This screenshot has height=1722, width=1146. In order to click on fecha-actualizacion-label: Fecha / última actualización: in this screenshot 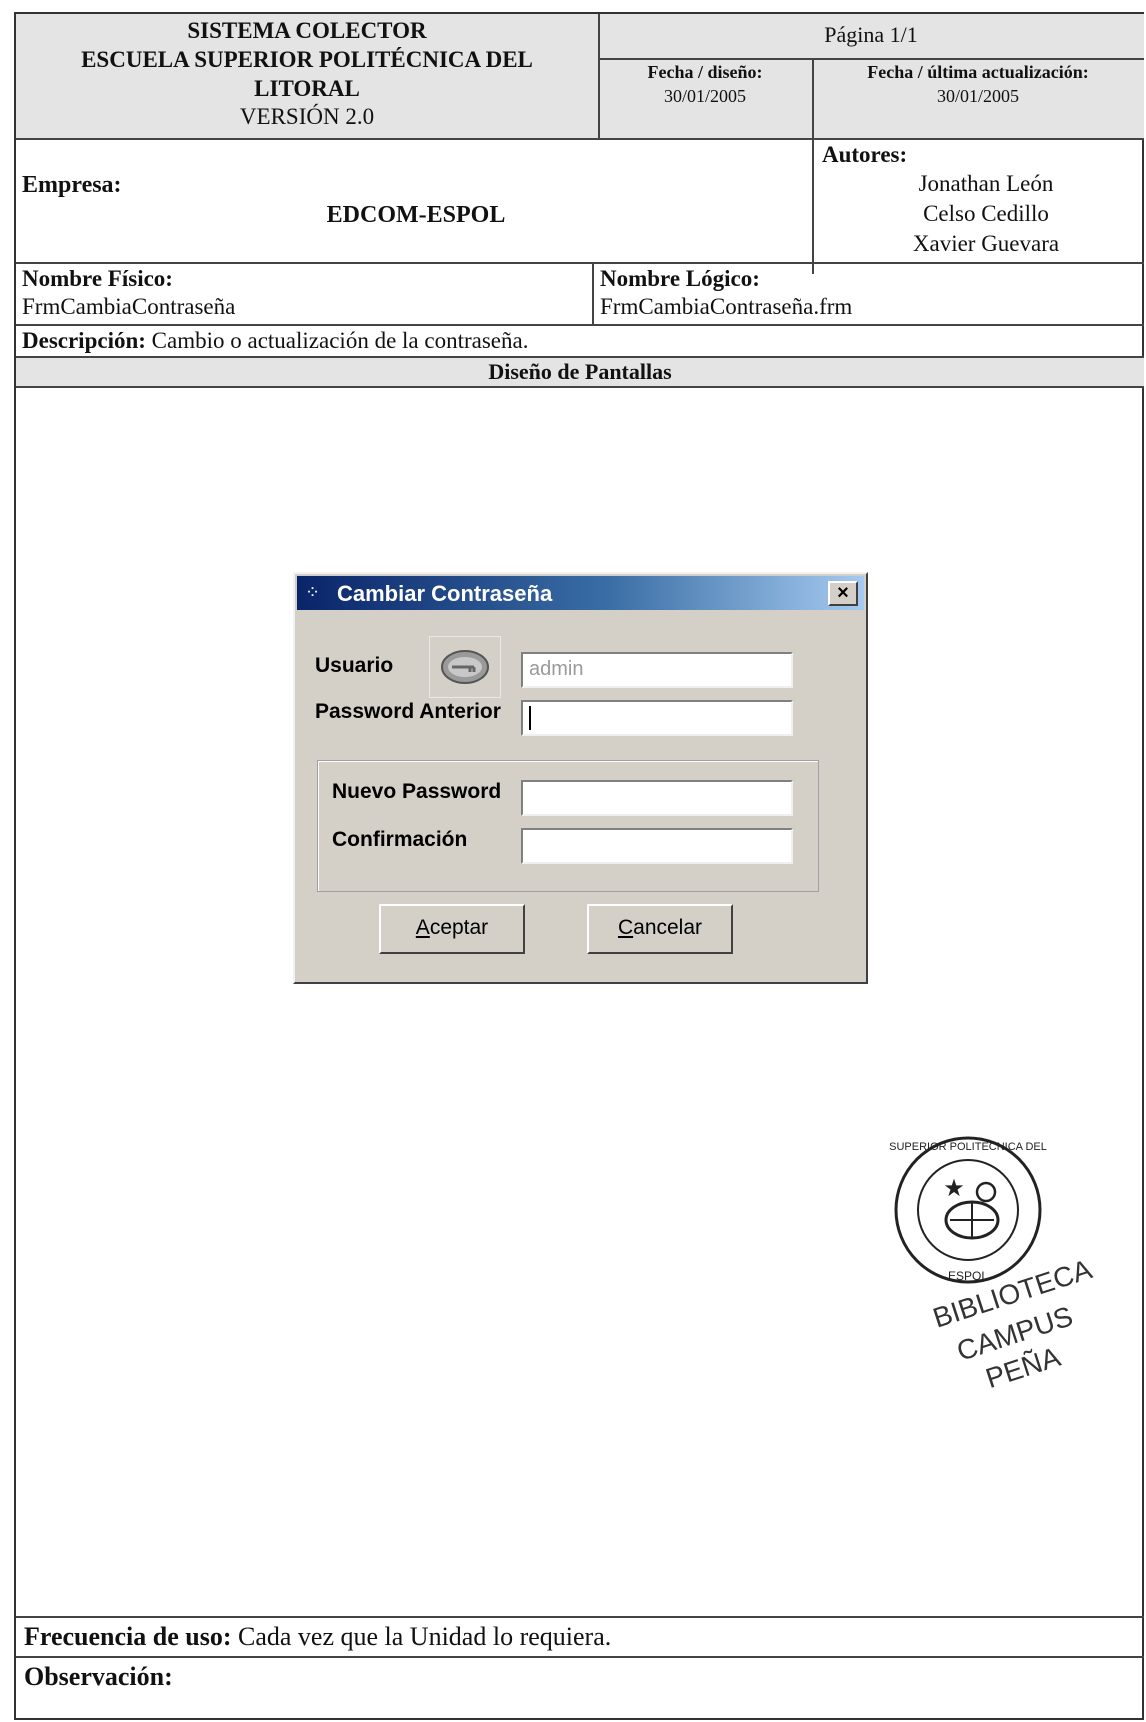, I will do `click(978, 72)`.